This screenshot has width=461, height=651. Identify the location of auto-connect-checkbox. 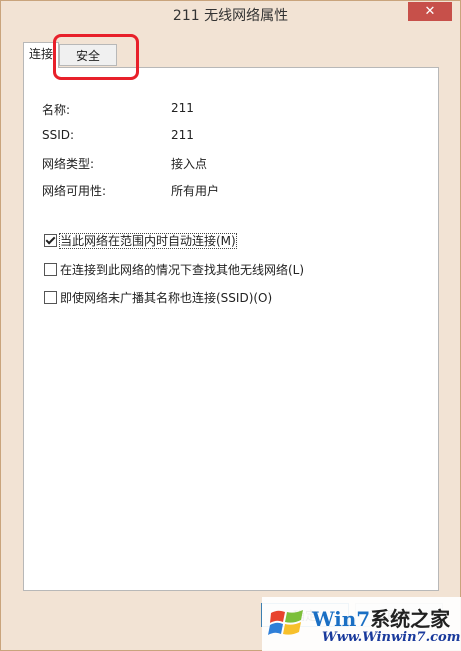
(50, 240).